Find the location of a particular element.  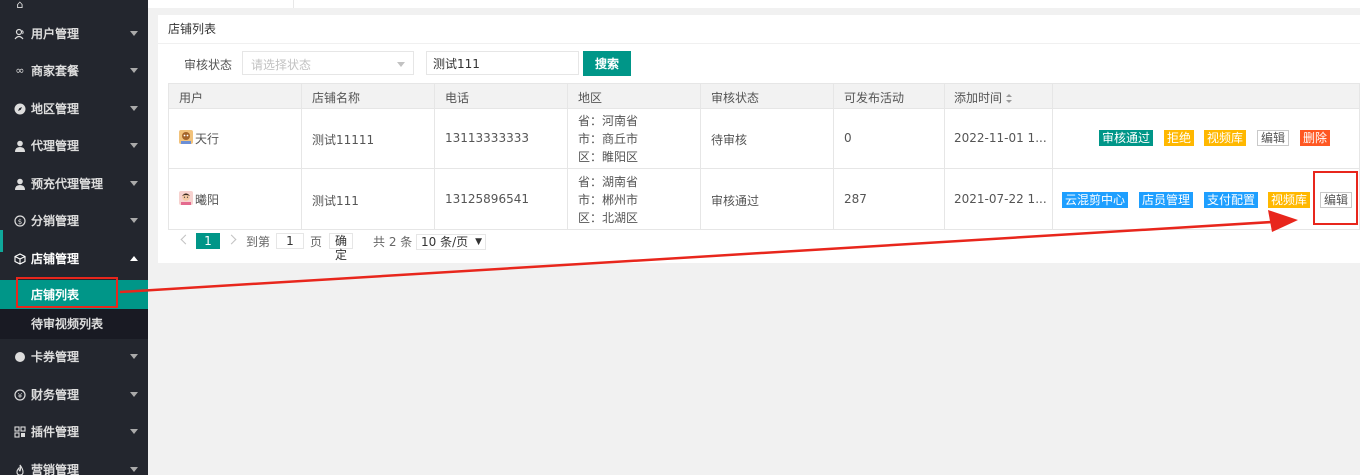

annotation-arrow-line is located at coordinates (696, 257).